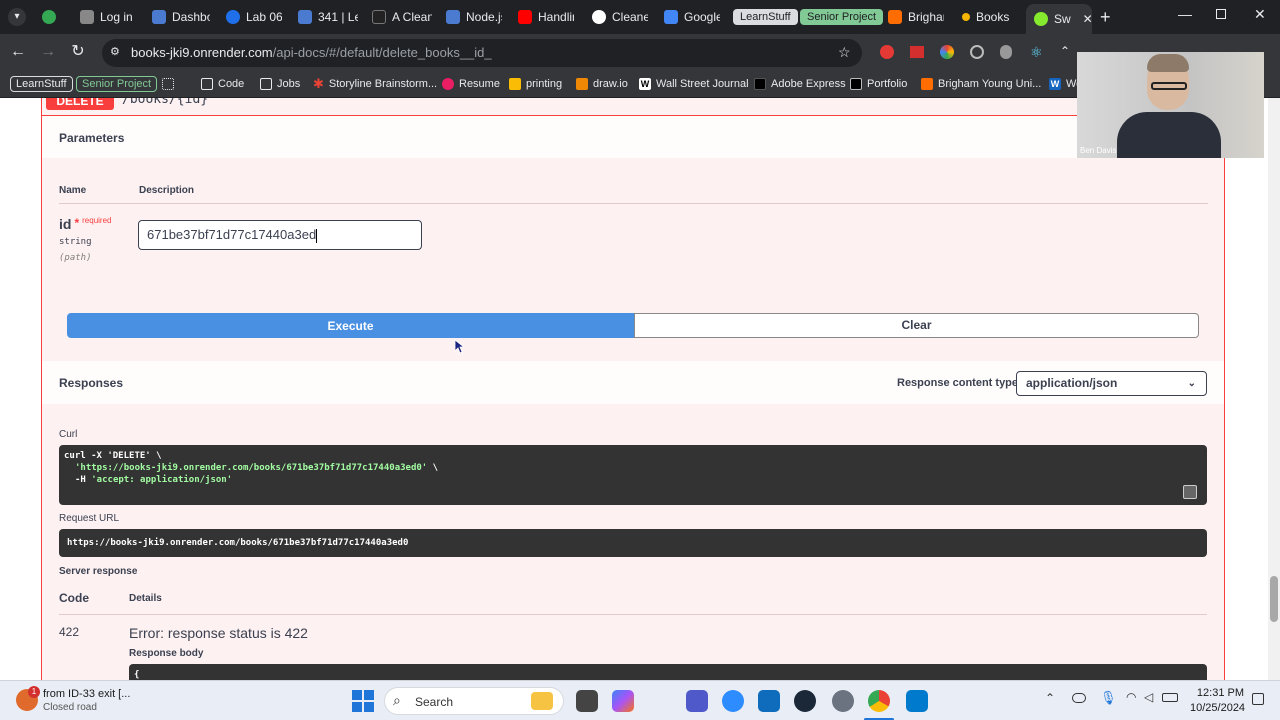 The height and width of the screenshot is (720, 1280). I want to click on site-info-icon: ⚙, so click(116, 52).